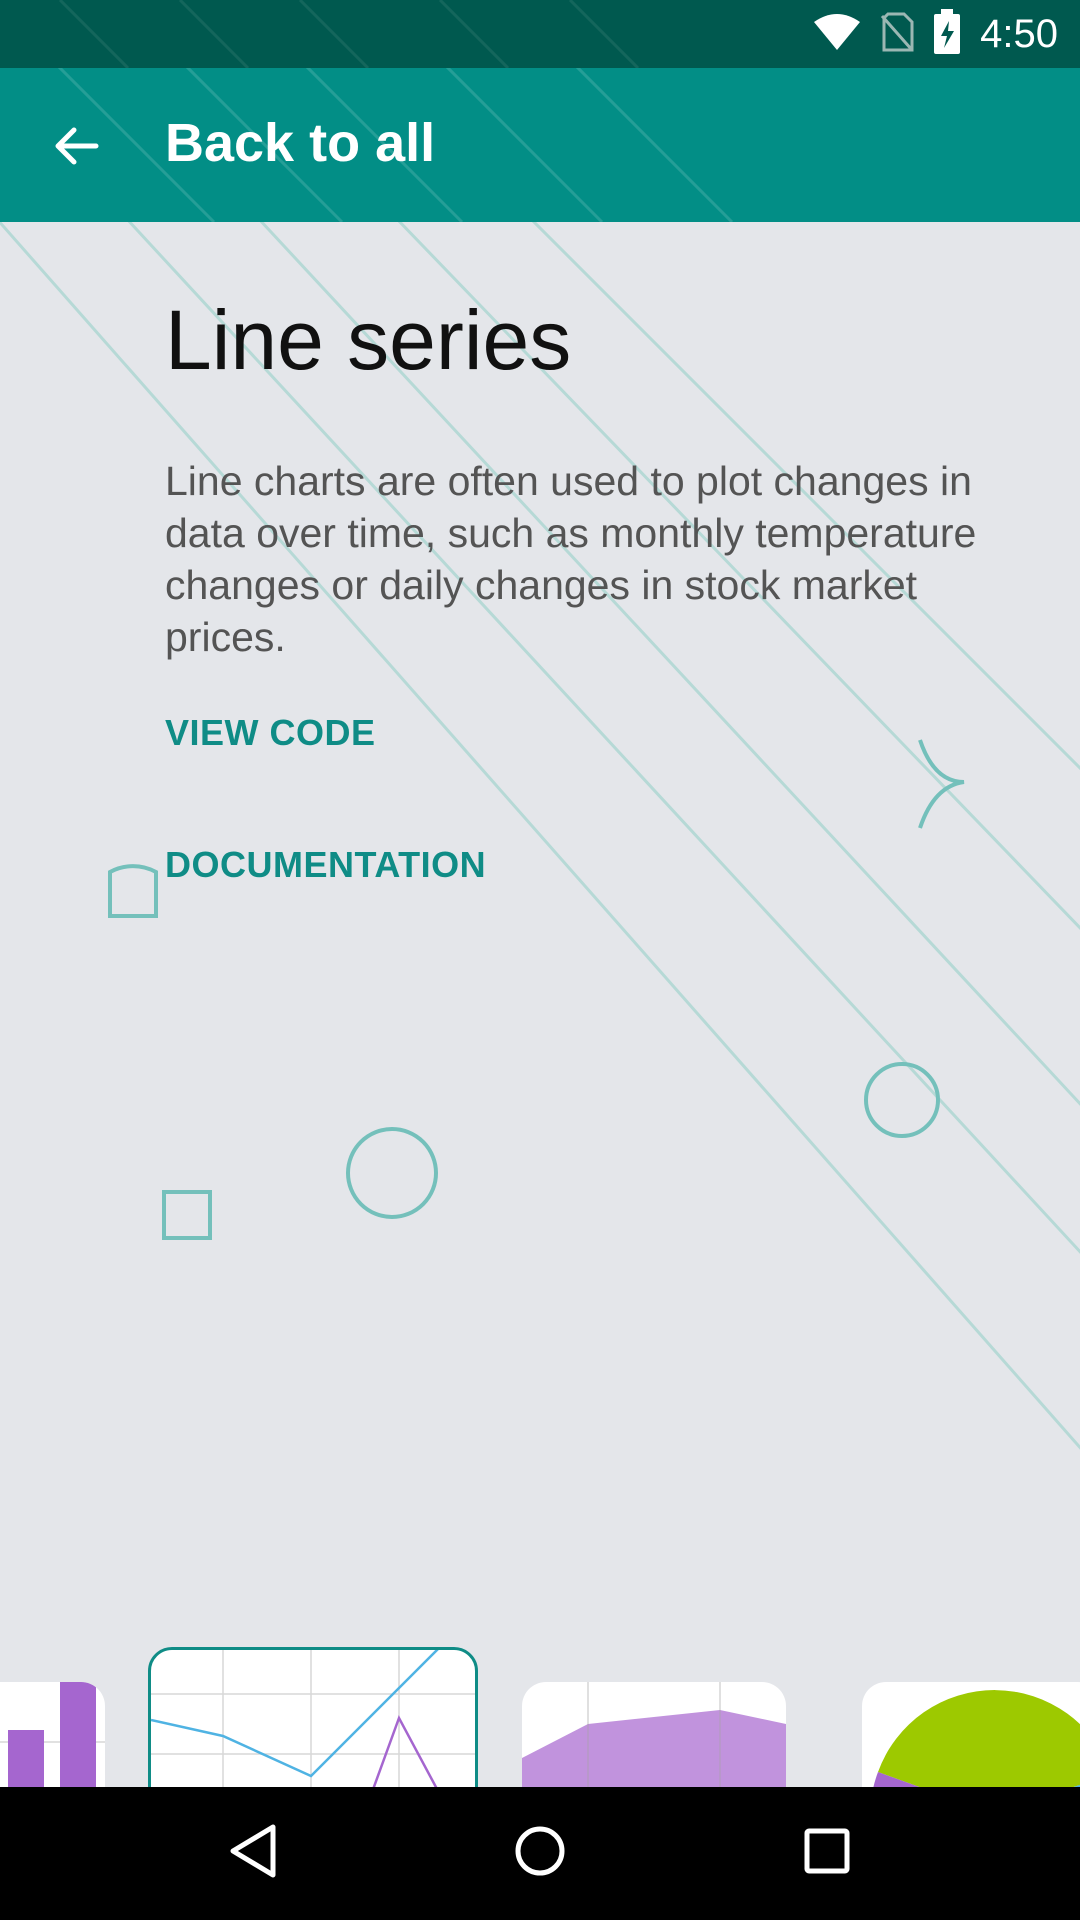 Image resolution: width=1080 pixels, height=1920 pixels. What do you see at coordinates (947, 34) in the screenshot?
I see `battery-charging-icon` at bounding box center [947, 34].